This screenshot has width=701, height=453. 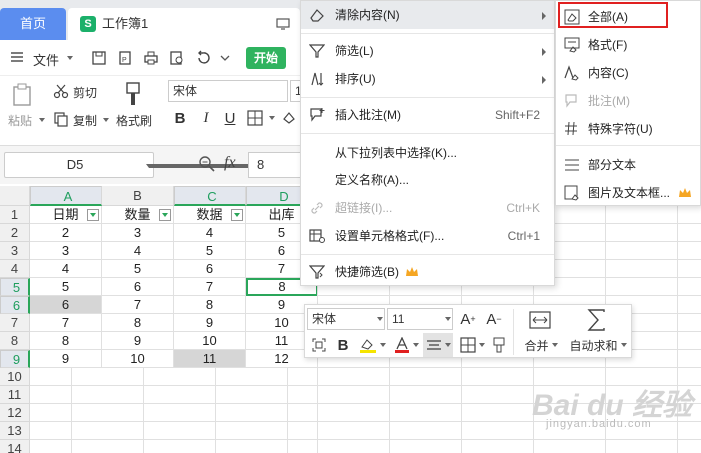 I want to click on highlight-color-icon, so click(x=372, y=345).